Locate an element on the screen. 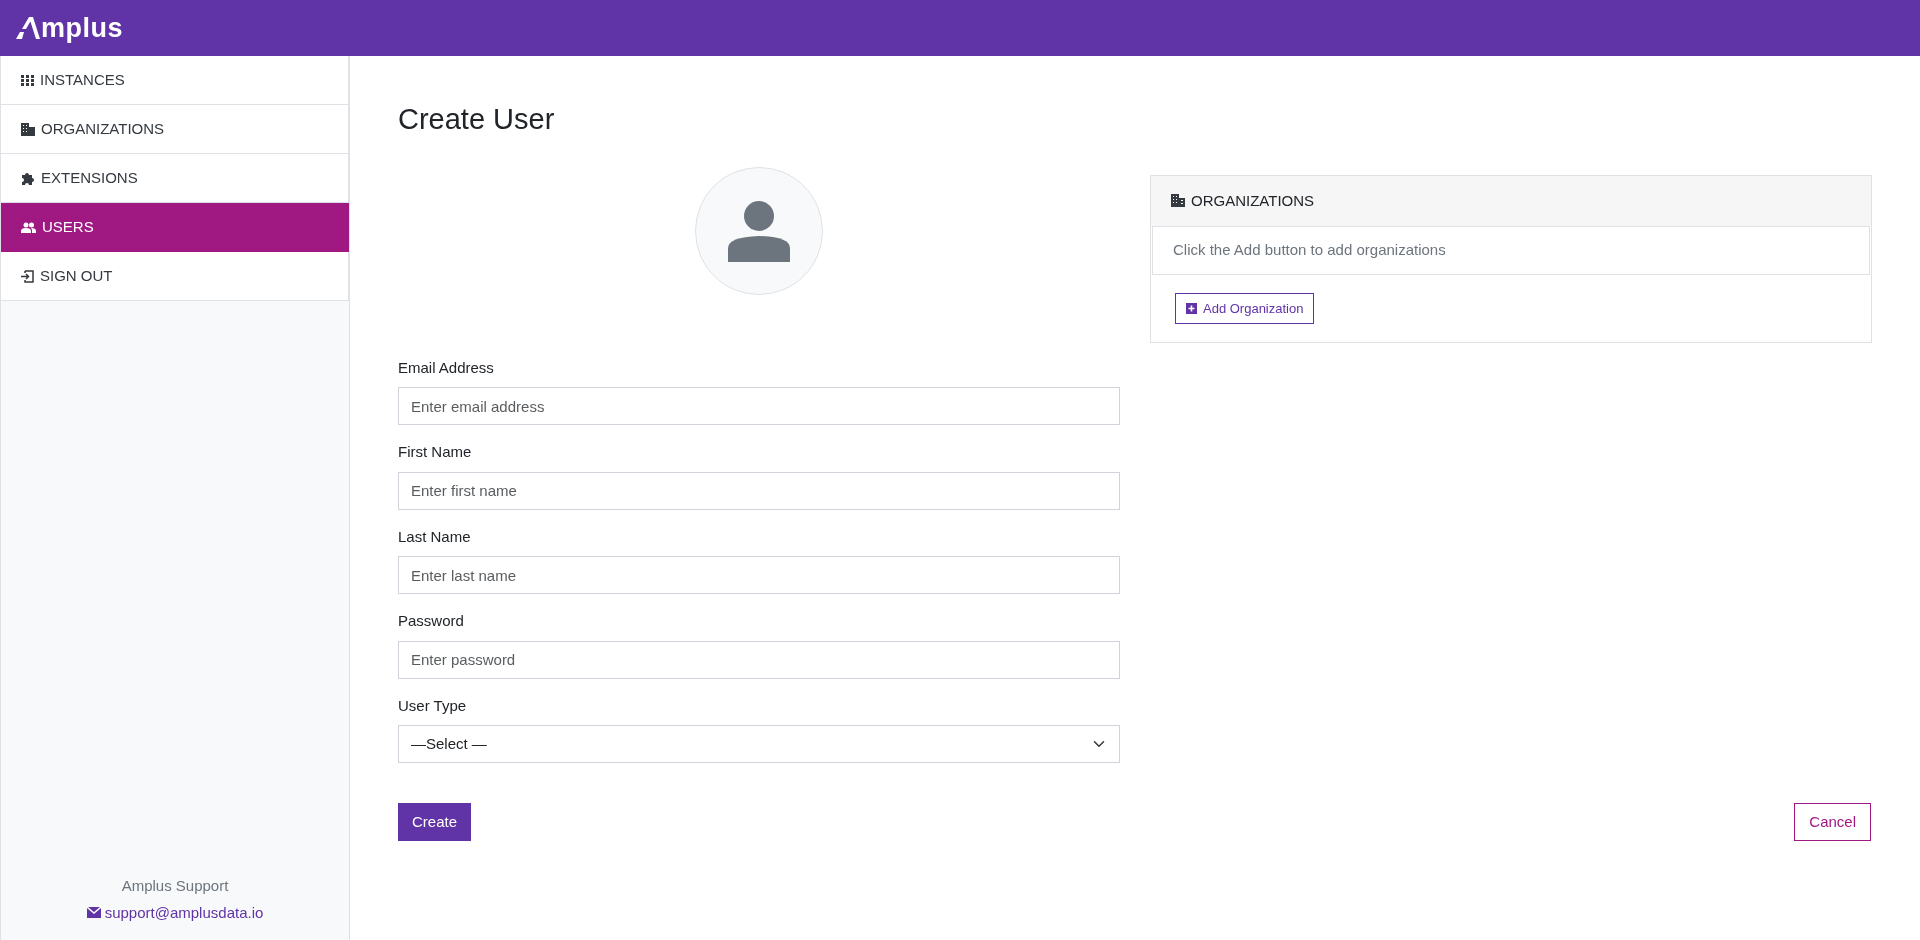 This screenshot has height=940, width=1920. sidebar-nav-item: USERS is located at coordinates (175, 227).